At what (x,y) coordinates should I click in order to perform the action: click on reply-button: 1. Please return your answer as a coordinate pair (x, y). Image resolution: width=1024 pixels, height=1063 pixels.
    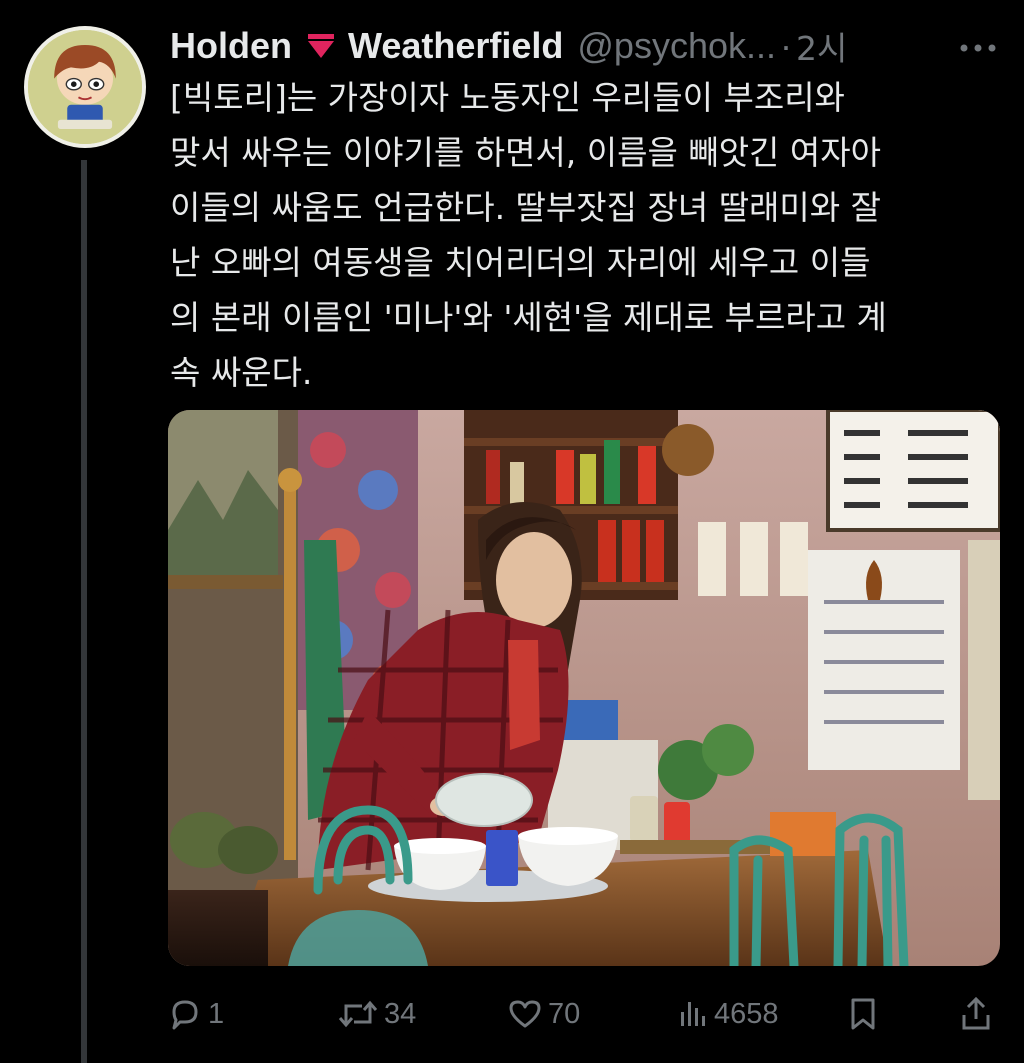
    Looking at the image, I should click on (196, 1014).